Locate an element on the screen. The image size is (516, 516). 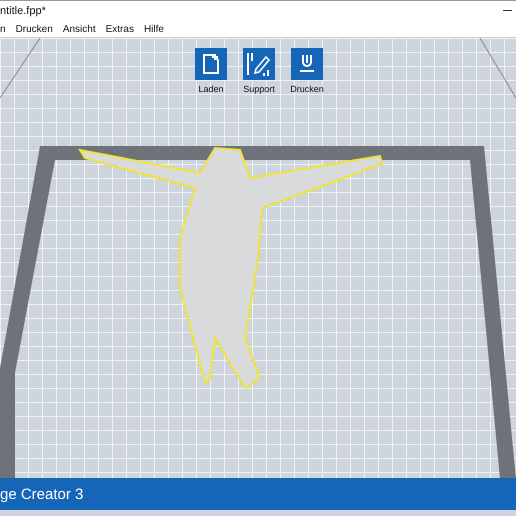
menu-item: Extras is located at coordinates (120, 29).